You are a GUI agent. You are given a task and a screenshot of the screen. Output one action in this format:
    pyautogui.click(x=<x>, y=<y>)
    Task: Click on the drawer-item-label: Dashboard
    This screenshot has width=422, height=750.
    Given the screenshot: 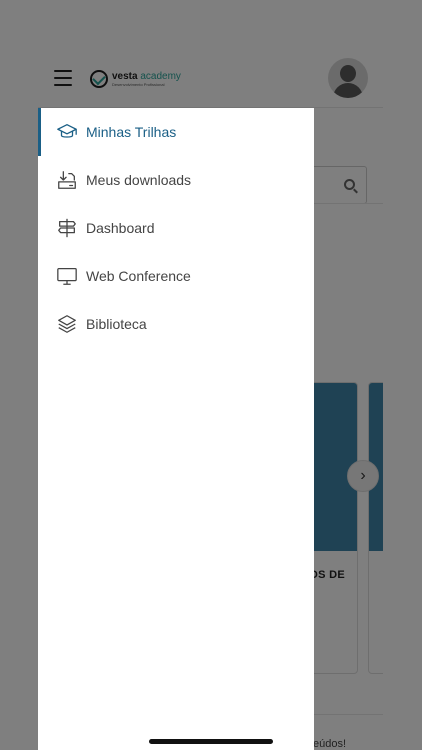 What is the action you would take?
    pyautogui.click(x=120, y=228)
    